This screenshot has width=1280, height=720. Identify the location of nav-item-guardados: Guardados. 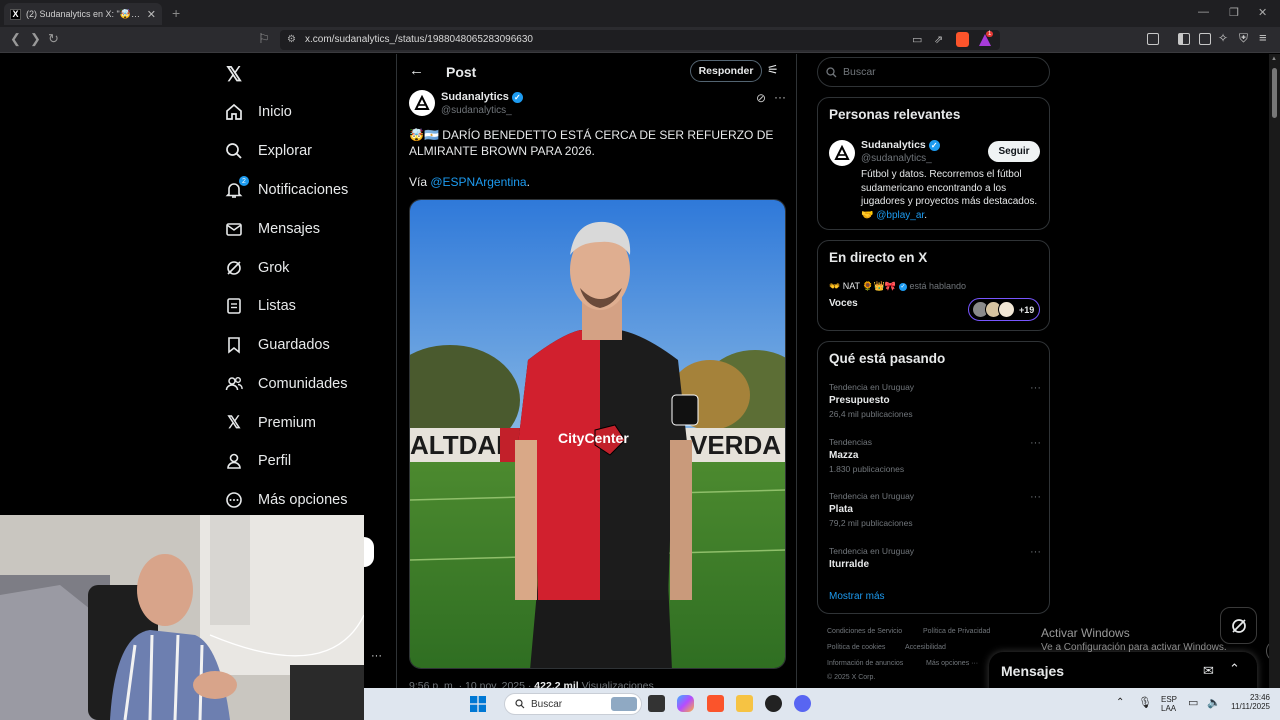
(277, 345).